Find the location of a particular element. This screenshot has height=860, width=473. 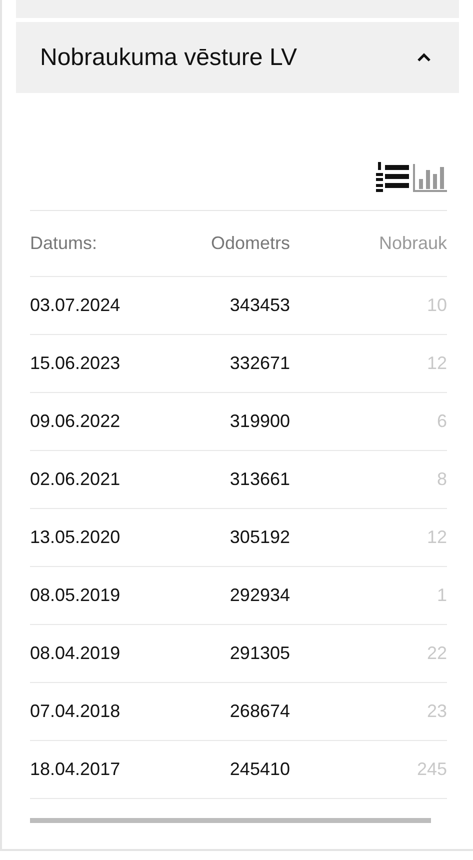

table-cell-text: 18.04.2017 is located at coordinates (76, 769).